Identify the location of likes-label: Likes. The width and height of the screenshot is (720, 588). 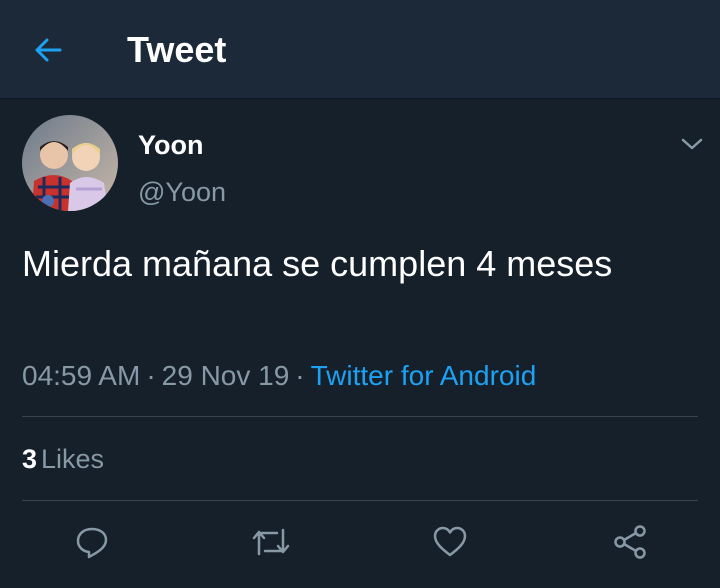
(73, 459).